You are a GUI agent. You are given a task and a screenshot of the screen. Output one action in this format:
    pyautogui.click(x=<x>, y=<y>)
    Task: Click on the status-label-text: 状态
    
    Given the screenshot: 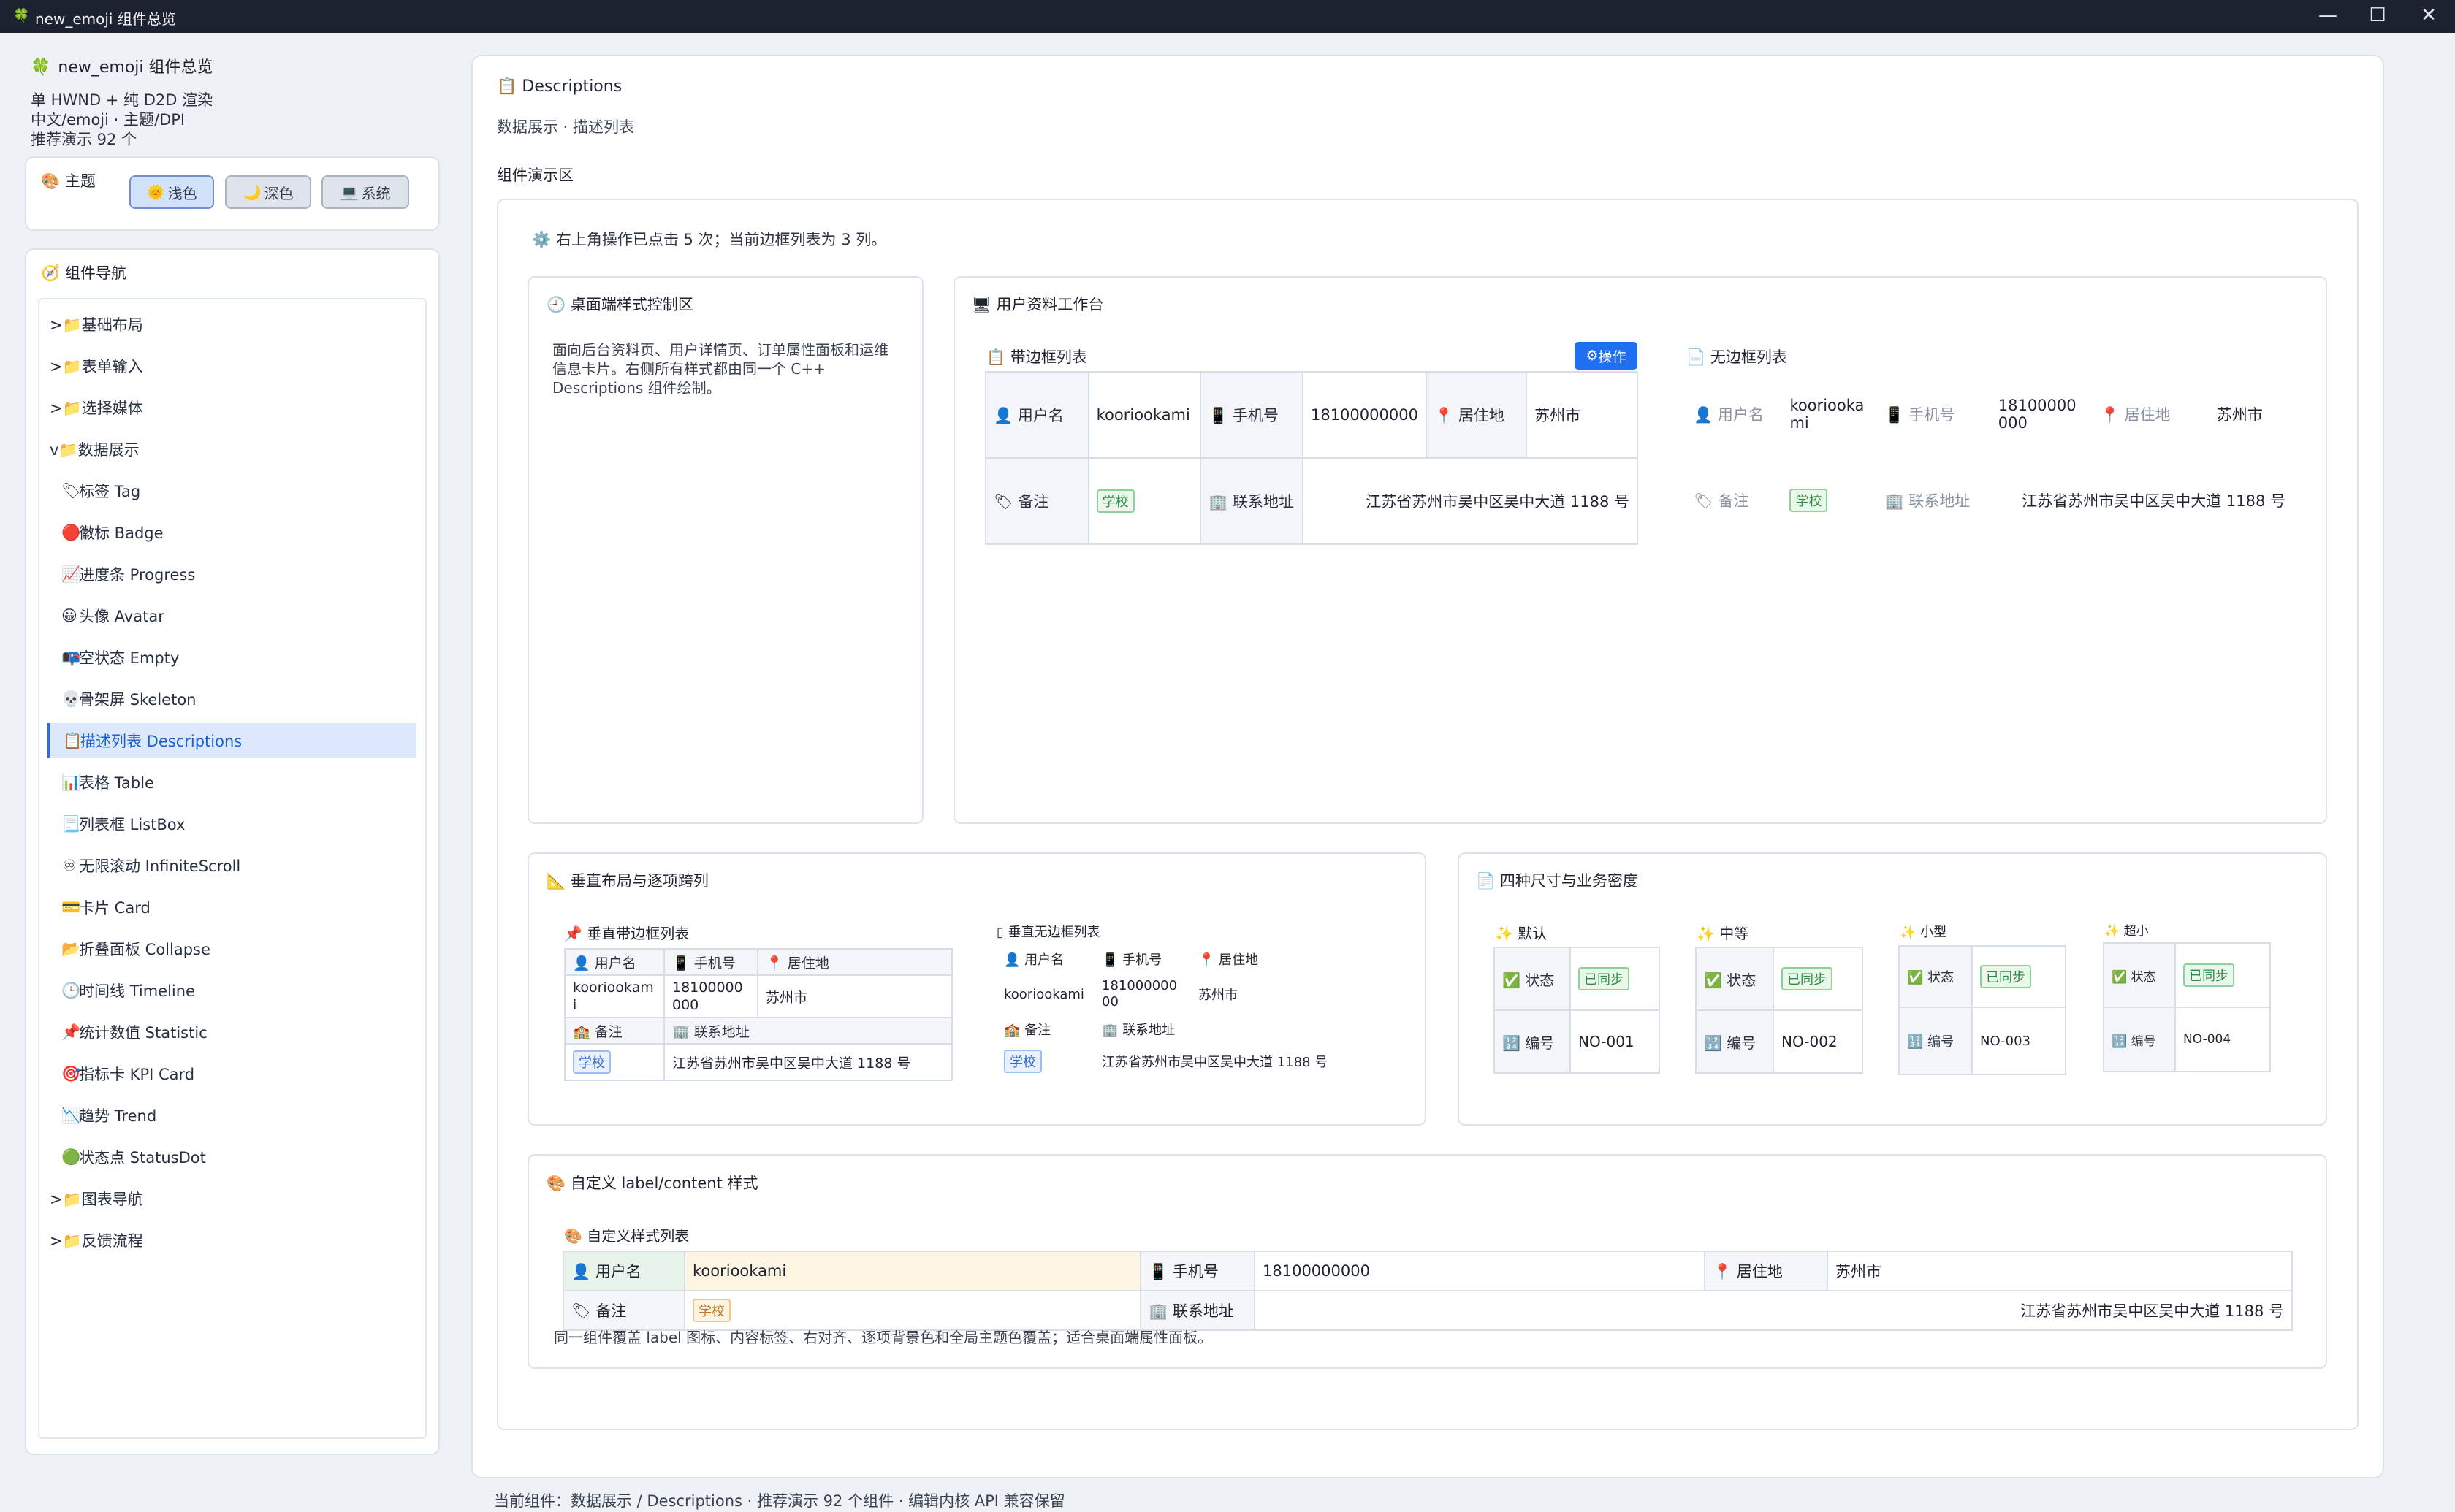 What is the action you would take?
    pyautogui.click(x=1540, y=980)
    